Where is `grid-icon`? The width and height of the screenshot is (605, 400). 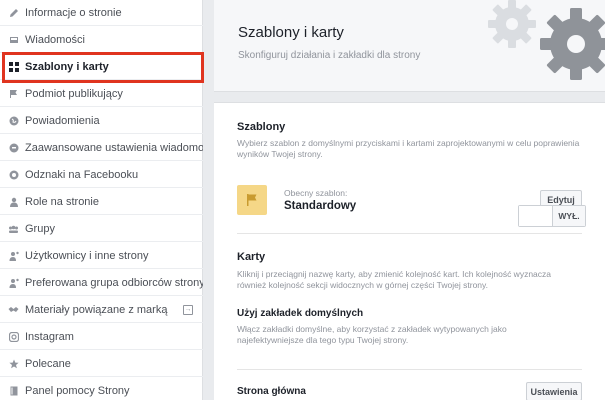
grid-icon is located at coordinates (13, 66).